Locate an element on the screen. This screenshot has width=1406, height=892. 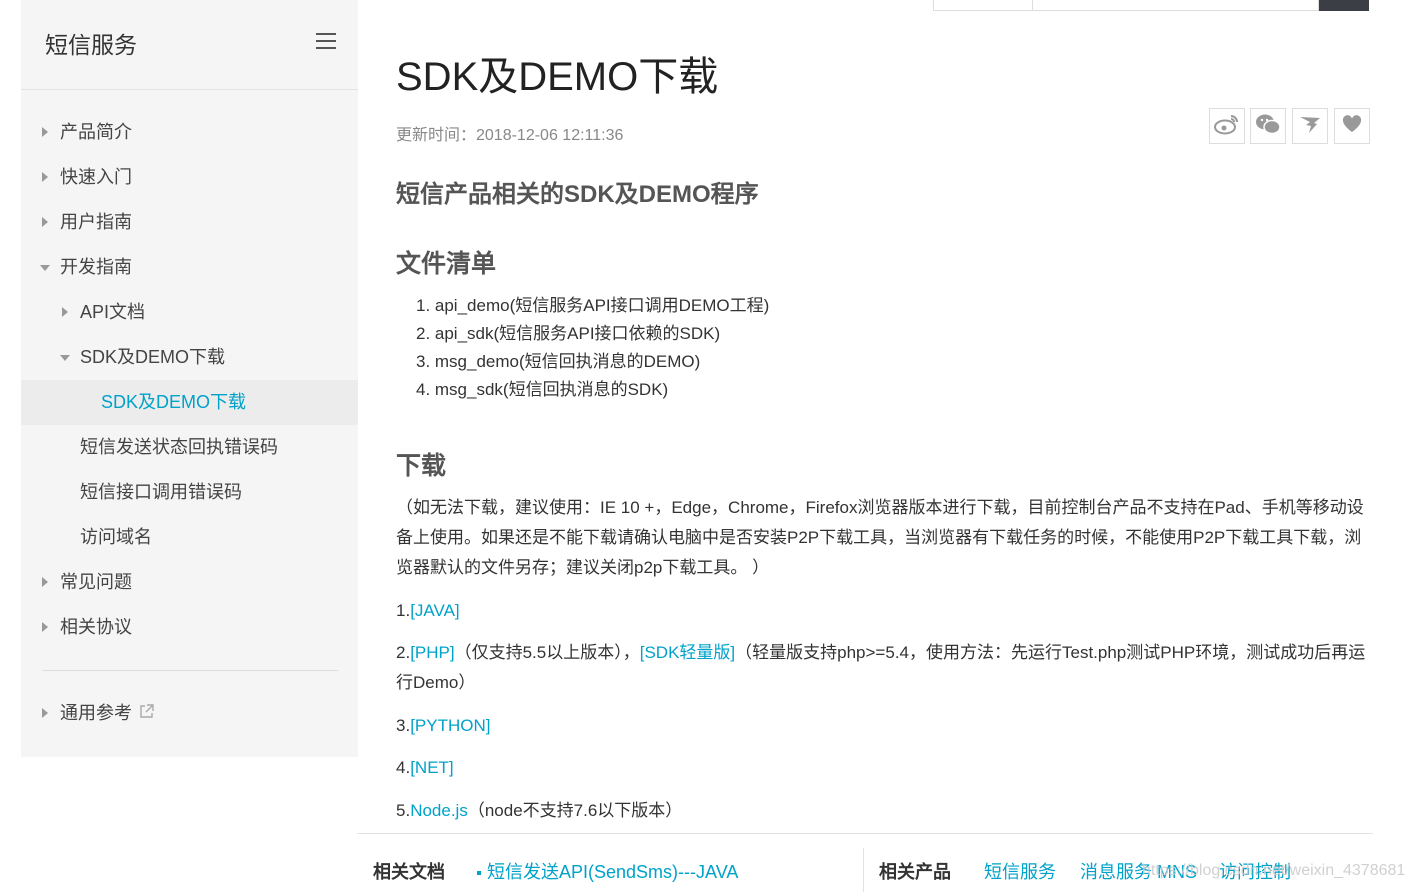
download-net: 4.[NET] is located at coordinates (883, 768).